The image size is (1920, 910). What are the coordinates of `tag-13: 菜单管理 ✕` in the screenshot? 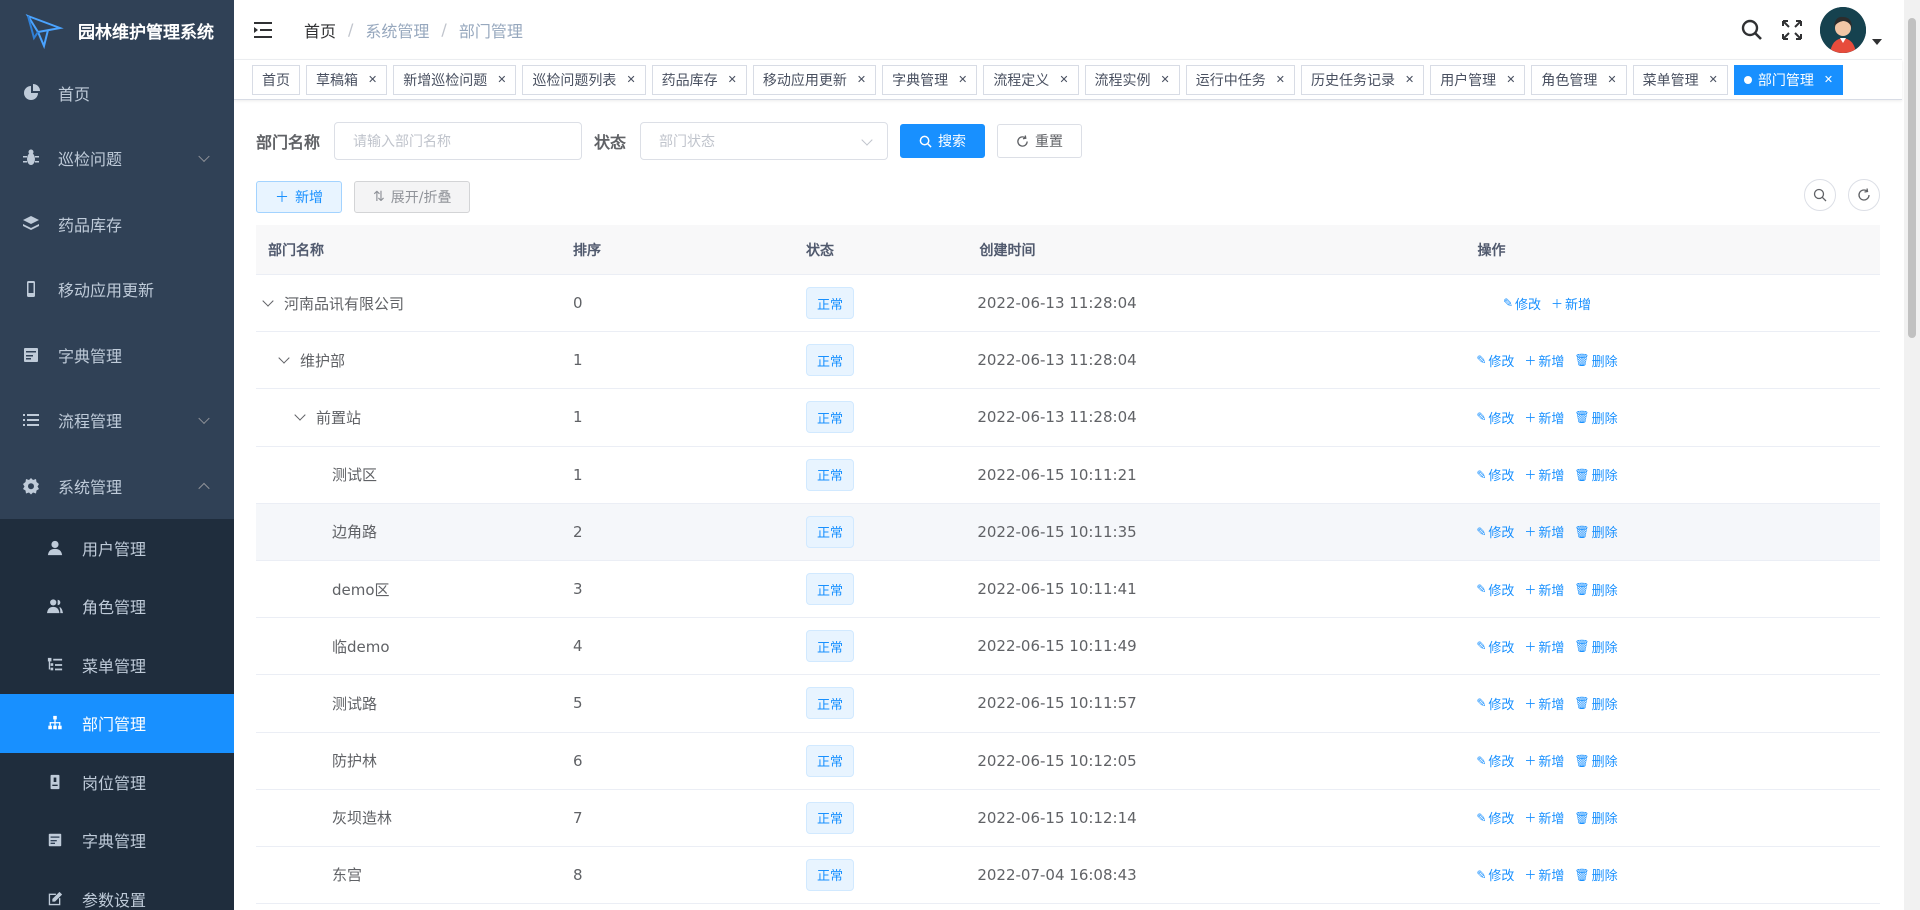 It's located at (1680, 79).